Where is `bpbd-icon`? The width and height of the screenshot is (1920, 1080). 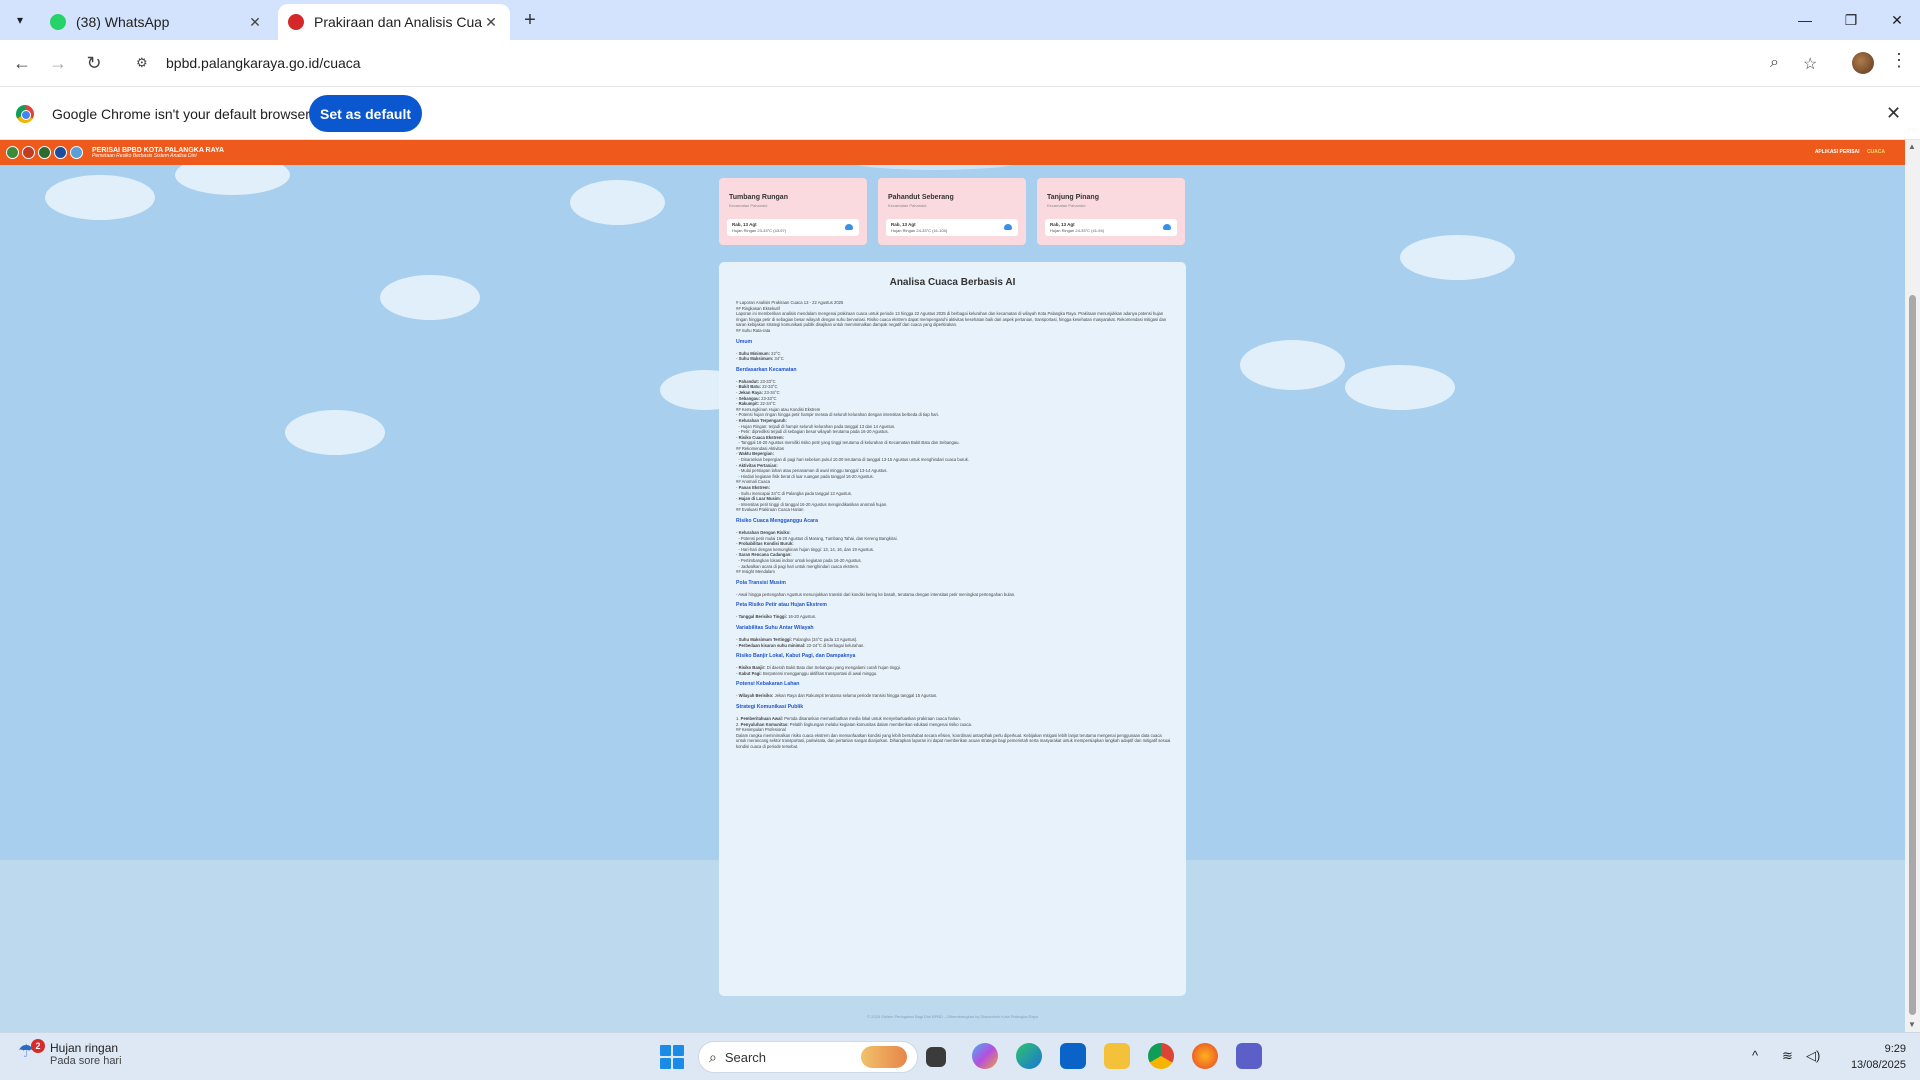
bpbd-icon is located at coordinates (296, 22).